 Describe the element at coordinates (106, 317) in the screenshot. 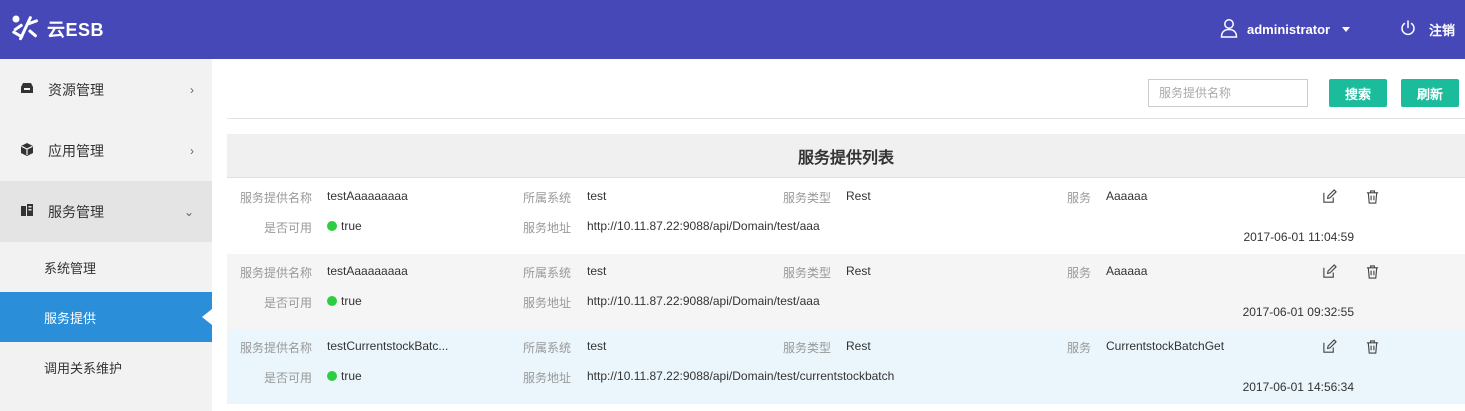

I see `submenu-service-provision: 服务提供` at that location.